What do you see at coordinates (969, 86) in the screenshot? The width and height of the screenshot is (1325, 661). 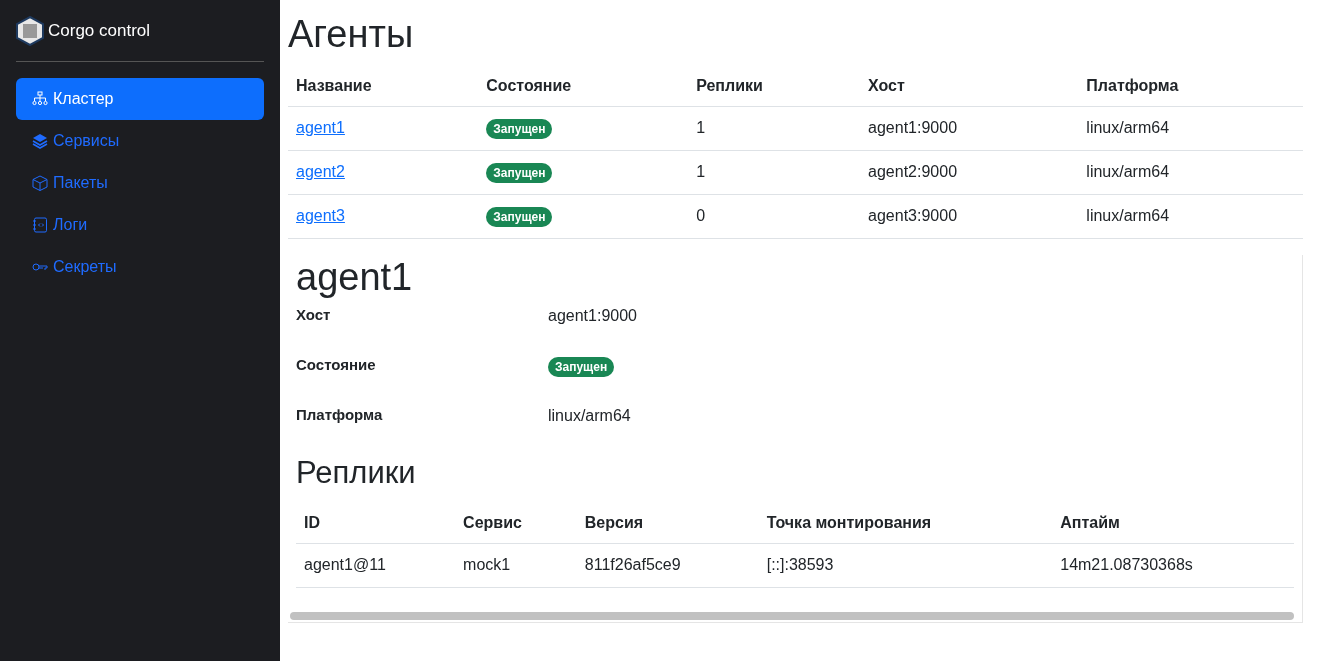 I see `column-header: Хост` at bounding box center [969, 86].